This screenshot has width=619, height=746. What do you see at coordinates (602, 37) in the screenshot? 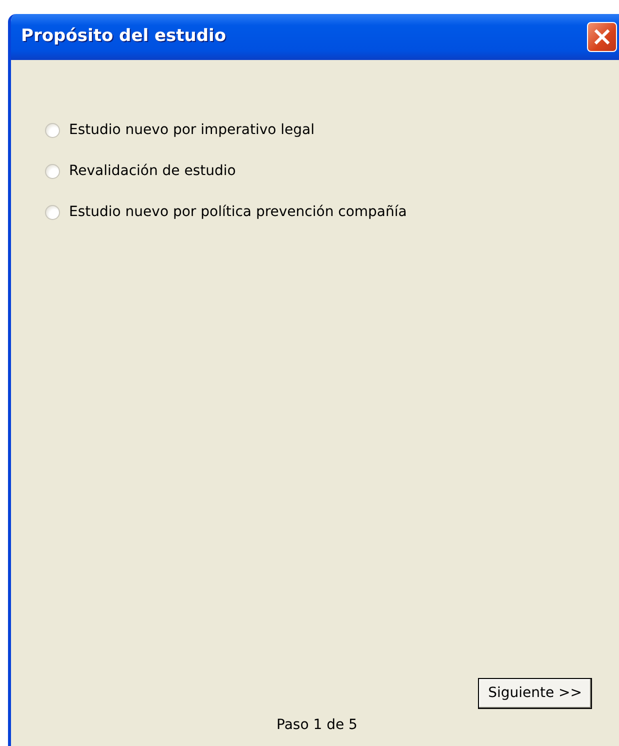
I see `close-button: ×` at bounding box center [602, 37].